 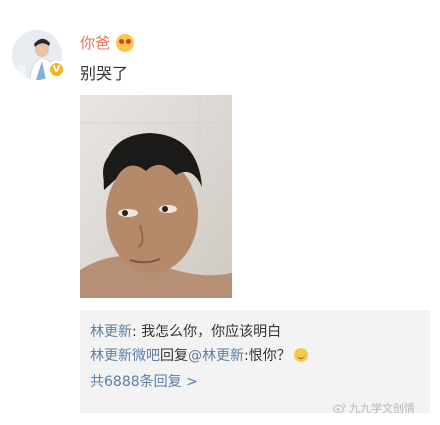 I want to click on comment-user: 林更新微吧, so click(x=125, y=356).